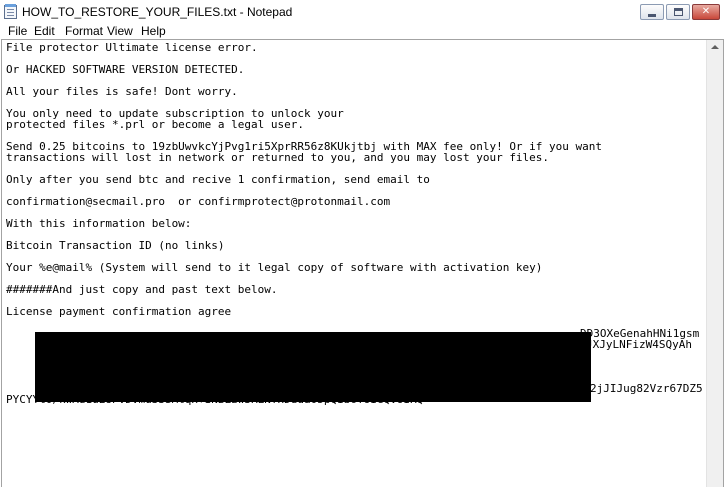 Image resolution: width=725 pixels, height=487 pixels. I want to click on maximize-button, so click(678, 12).